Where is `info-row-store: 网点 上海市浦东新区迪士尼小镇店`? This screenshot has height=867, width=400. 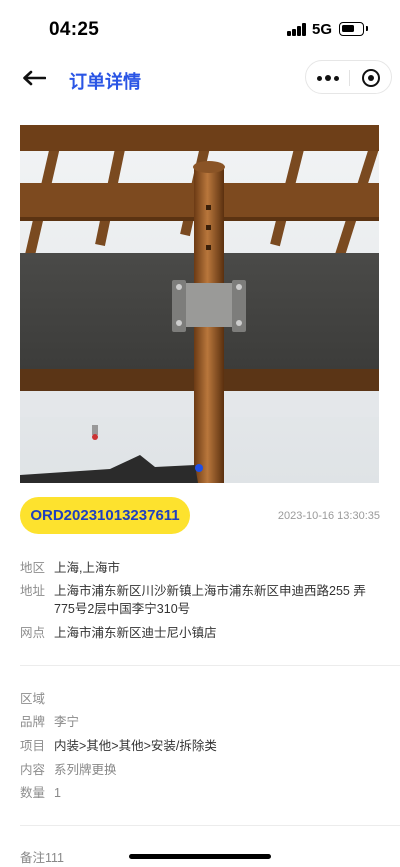 info-row-store: 网点 上海市浦东新区迪士尼小镇店 is located at coordinates (200, 633).